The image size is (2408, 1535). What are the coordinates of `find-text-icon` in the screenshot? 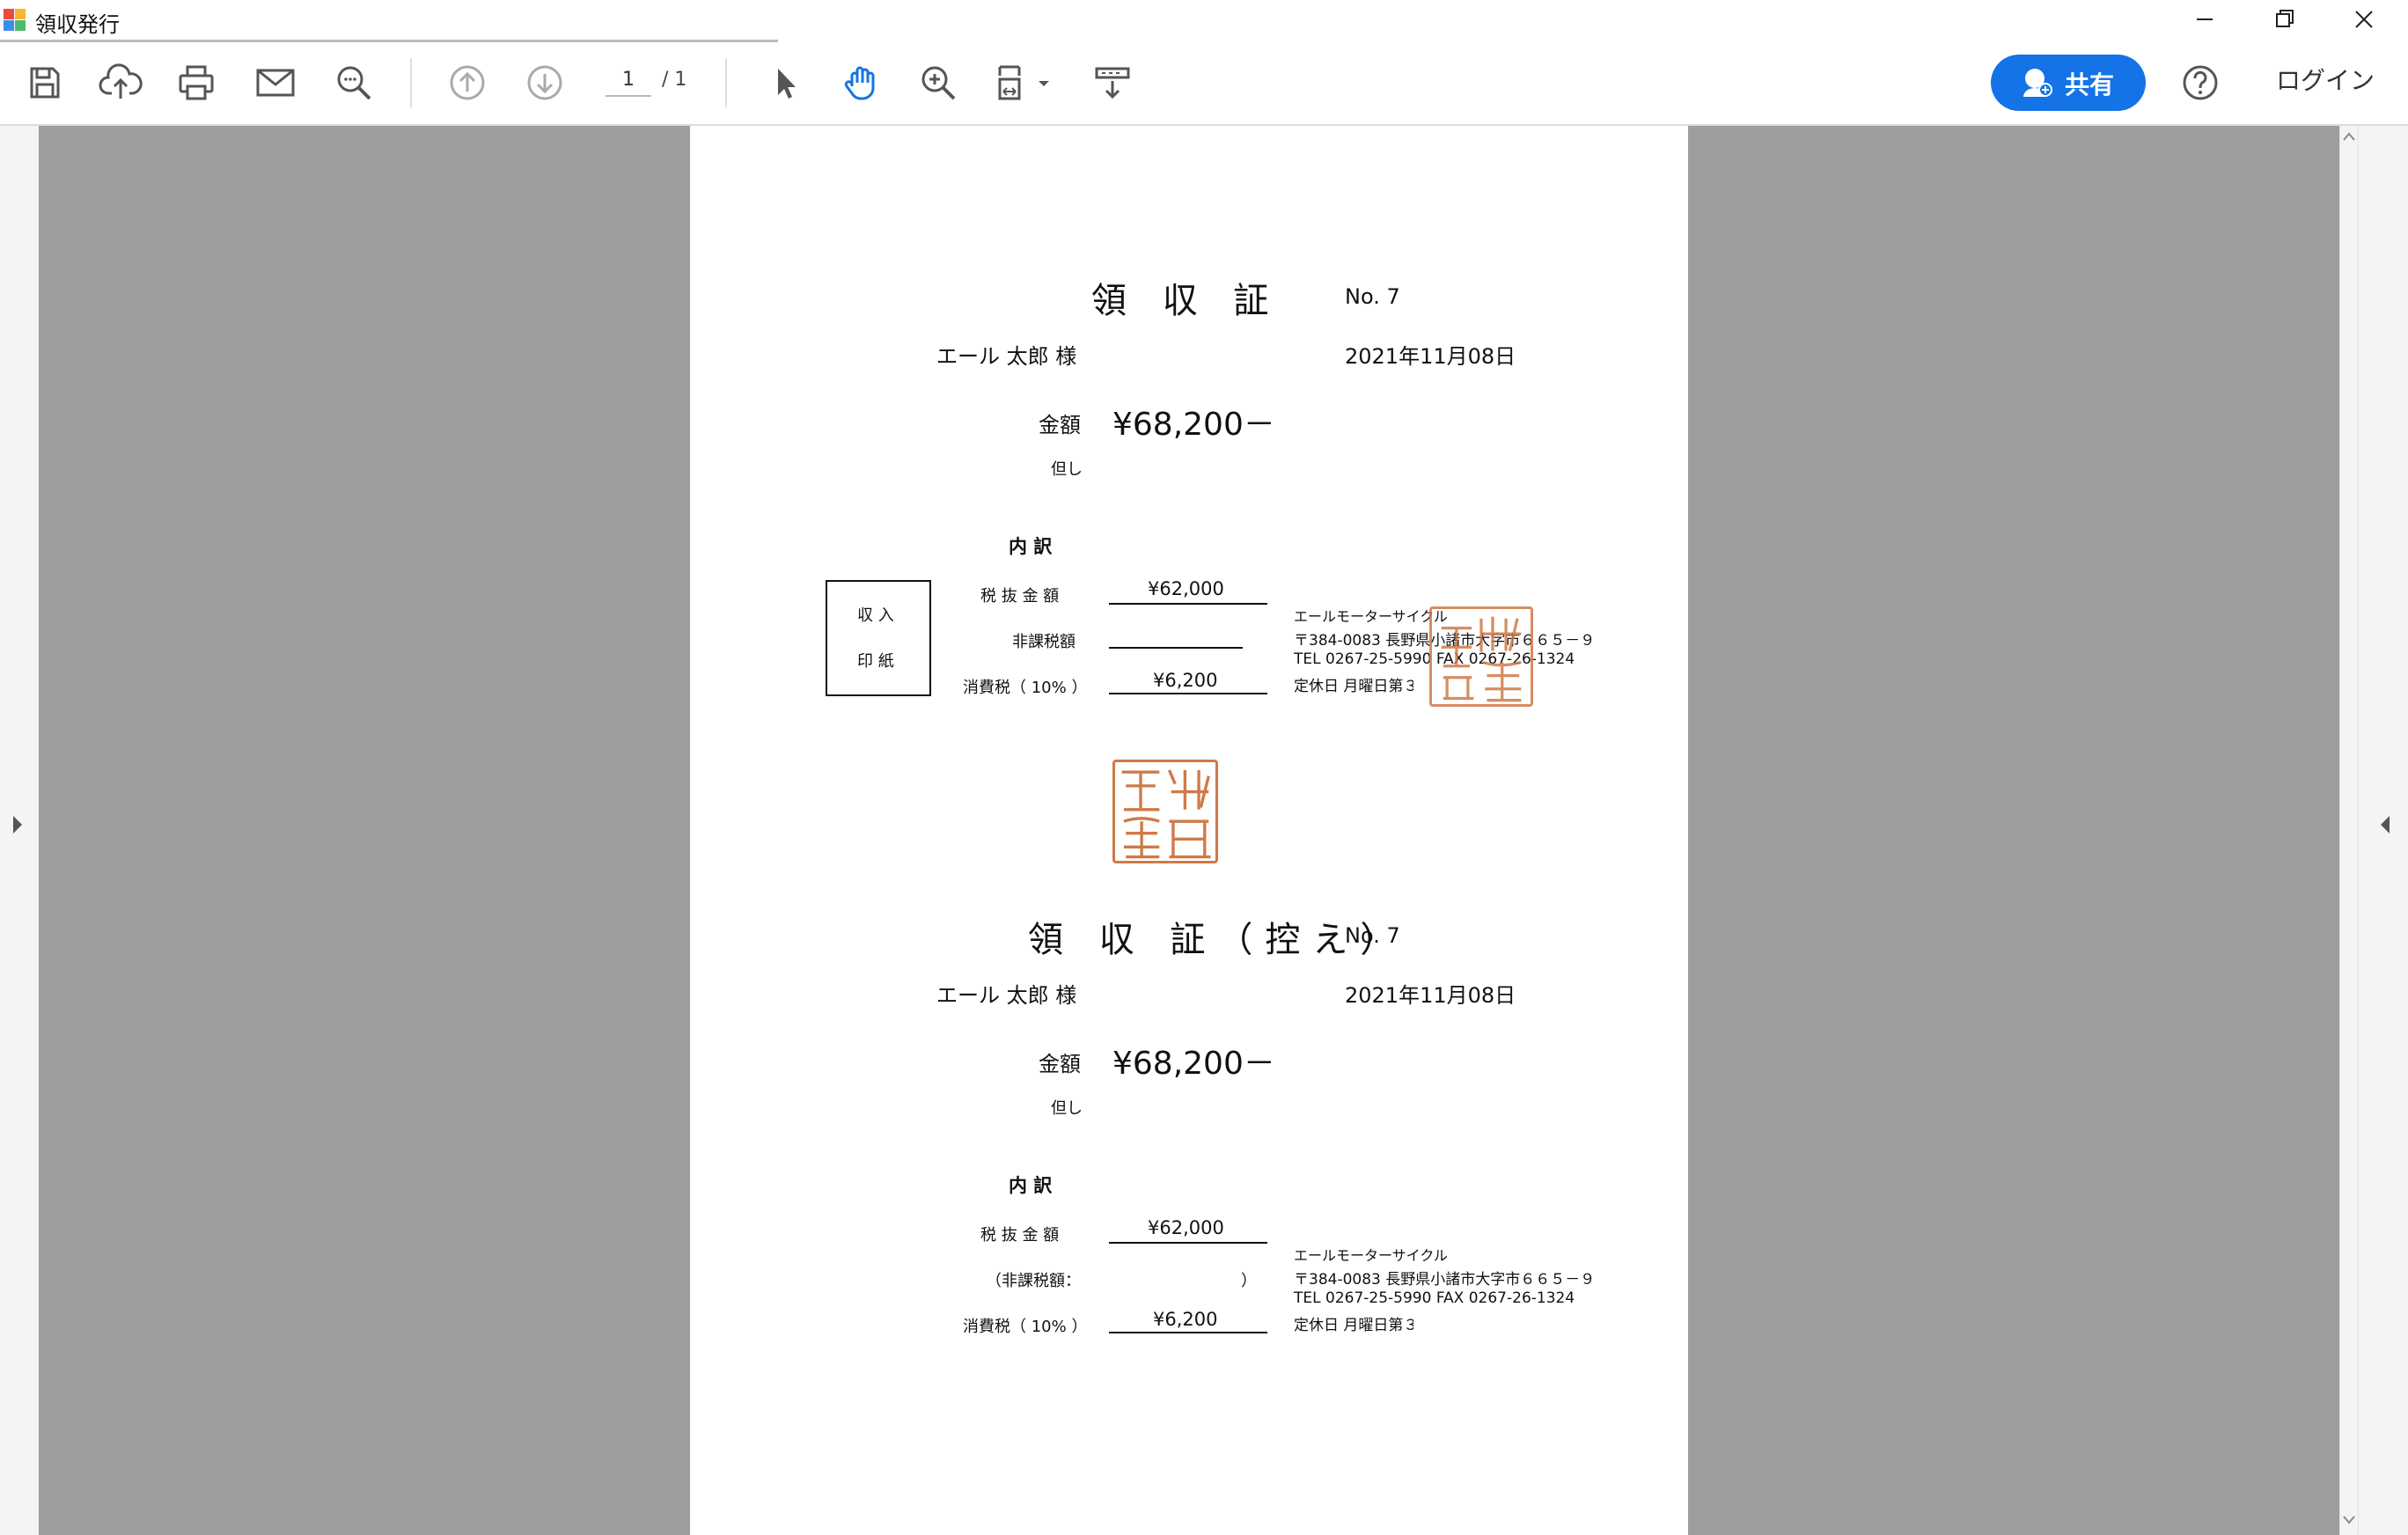 It's located at (353, 82).